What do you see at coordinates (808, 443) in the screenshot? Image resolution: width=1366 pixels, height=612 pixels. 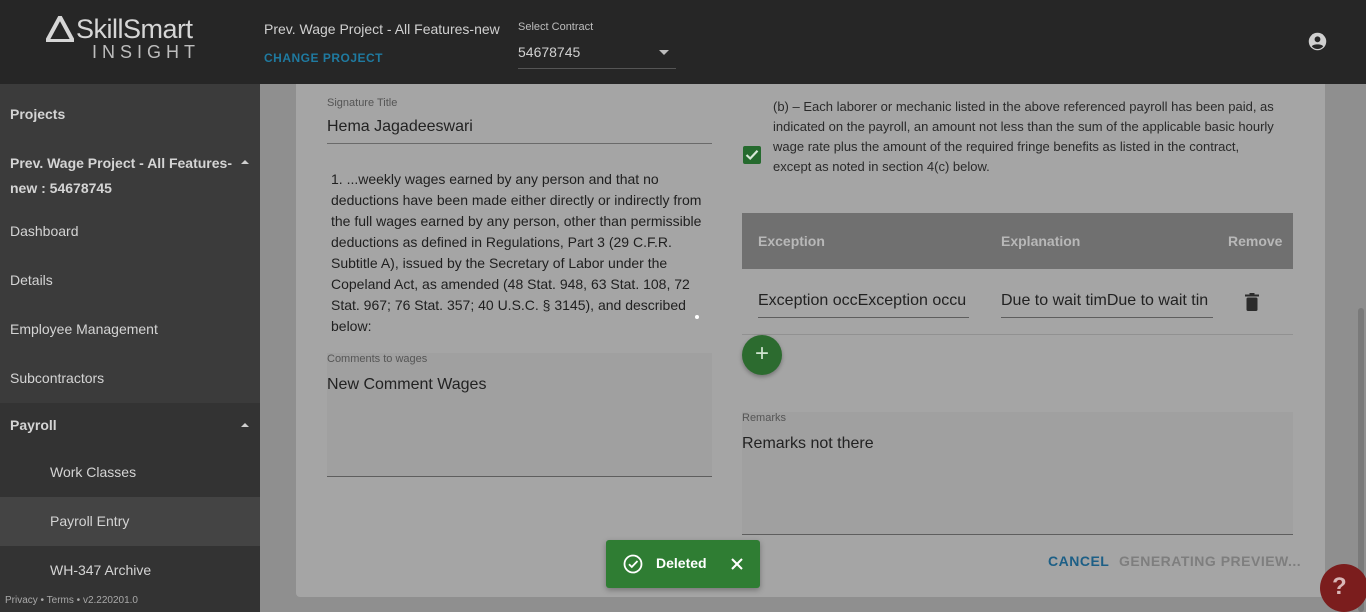 I see `remarks-value: Remarks not there` at bounding box center [808, 443].